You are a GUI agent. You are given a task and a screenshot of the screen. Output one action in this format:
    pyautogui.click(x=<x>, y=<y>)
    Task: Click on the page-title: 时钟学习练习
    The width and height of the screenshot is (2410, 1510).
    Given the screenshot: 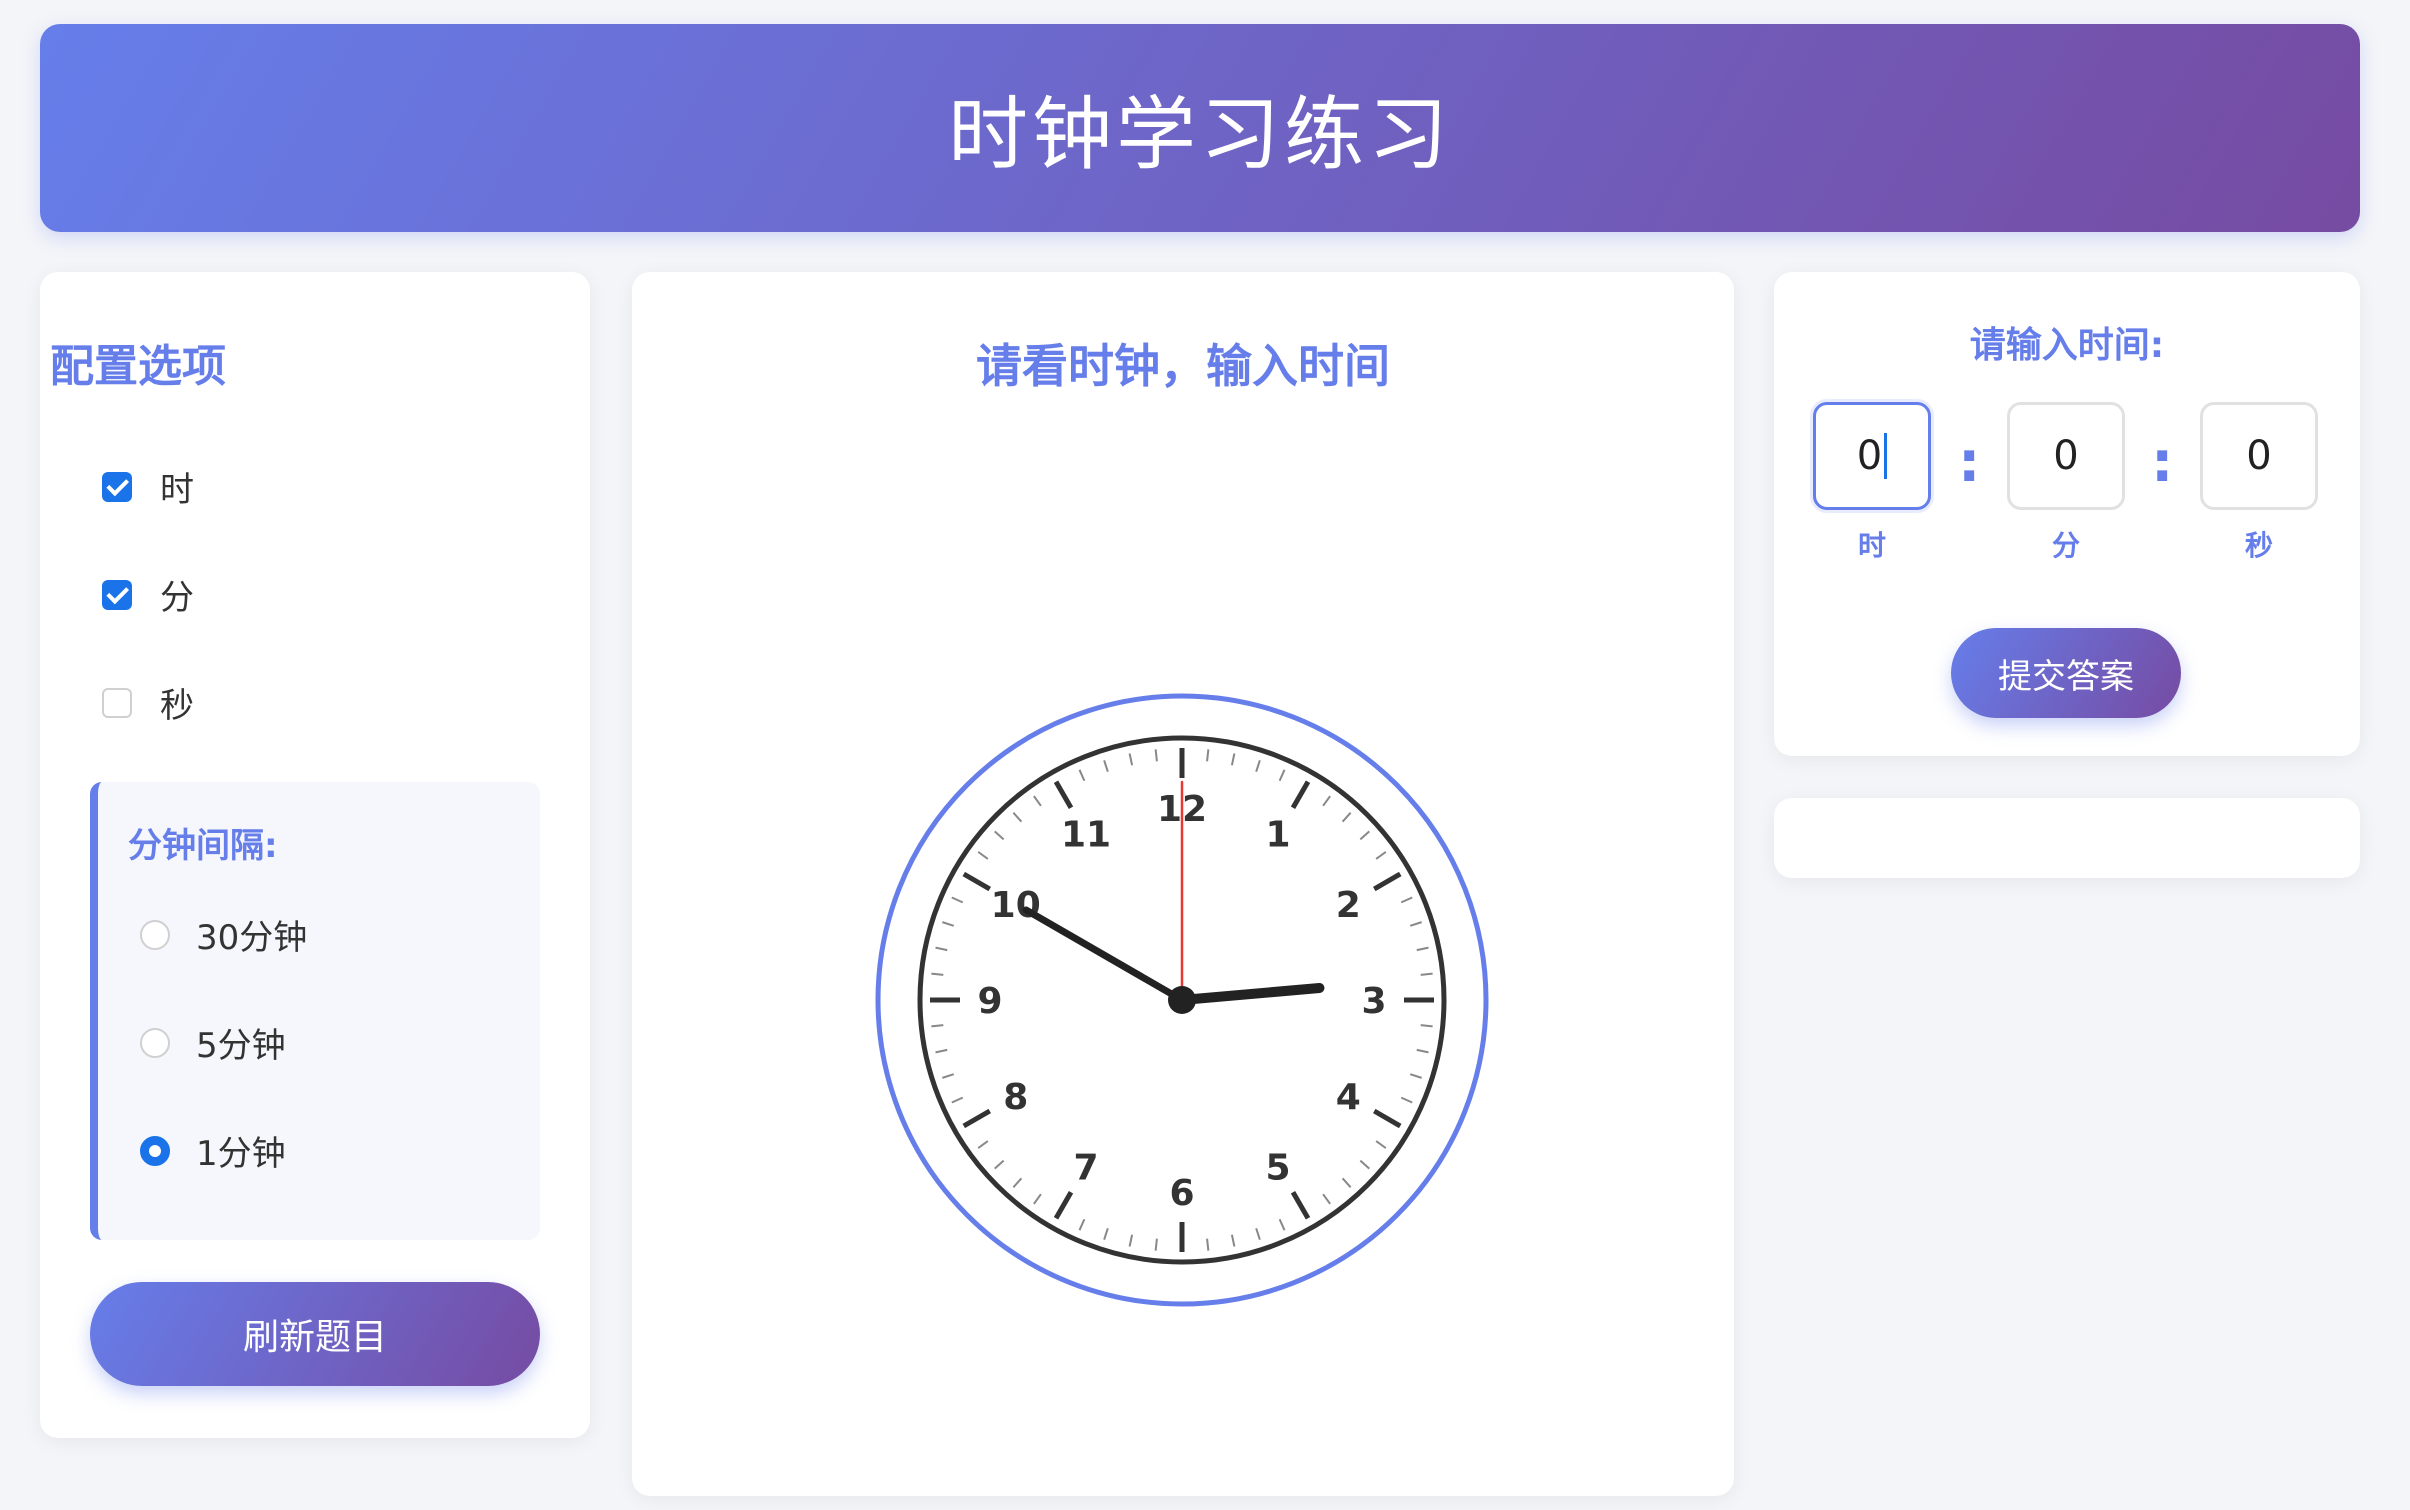 What is the action you would take?
    pyautogui.click(x=1200, y=134)
    